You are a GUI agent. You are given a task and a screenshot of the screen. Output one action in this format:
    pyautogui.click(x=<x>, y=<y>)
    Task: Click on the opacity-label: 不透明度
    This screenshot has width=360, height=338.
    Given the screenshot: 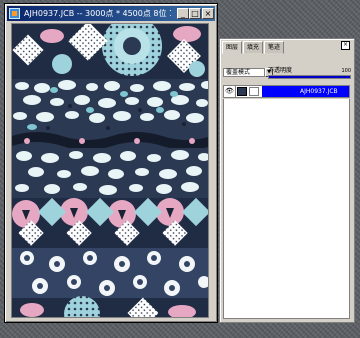 What is the action you would take?
    pyautogui.click(x=280, y=70)
    